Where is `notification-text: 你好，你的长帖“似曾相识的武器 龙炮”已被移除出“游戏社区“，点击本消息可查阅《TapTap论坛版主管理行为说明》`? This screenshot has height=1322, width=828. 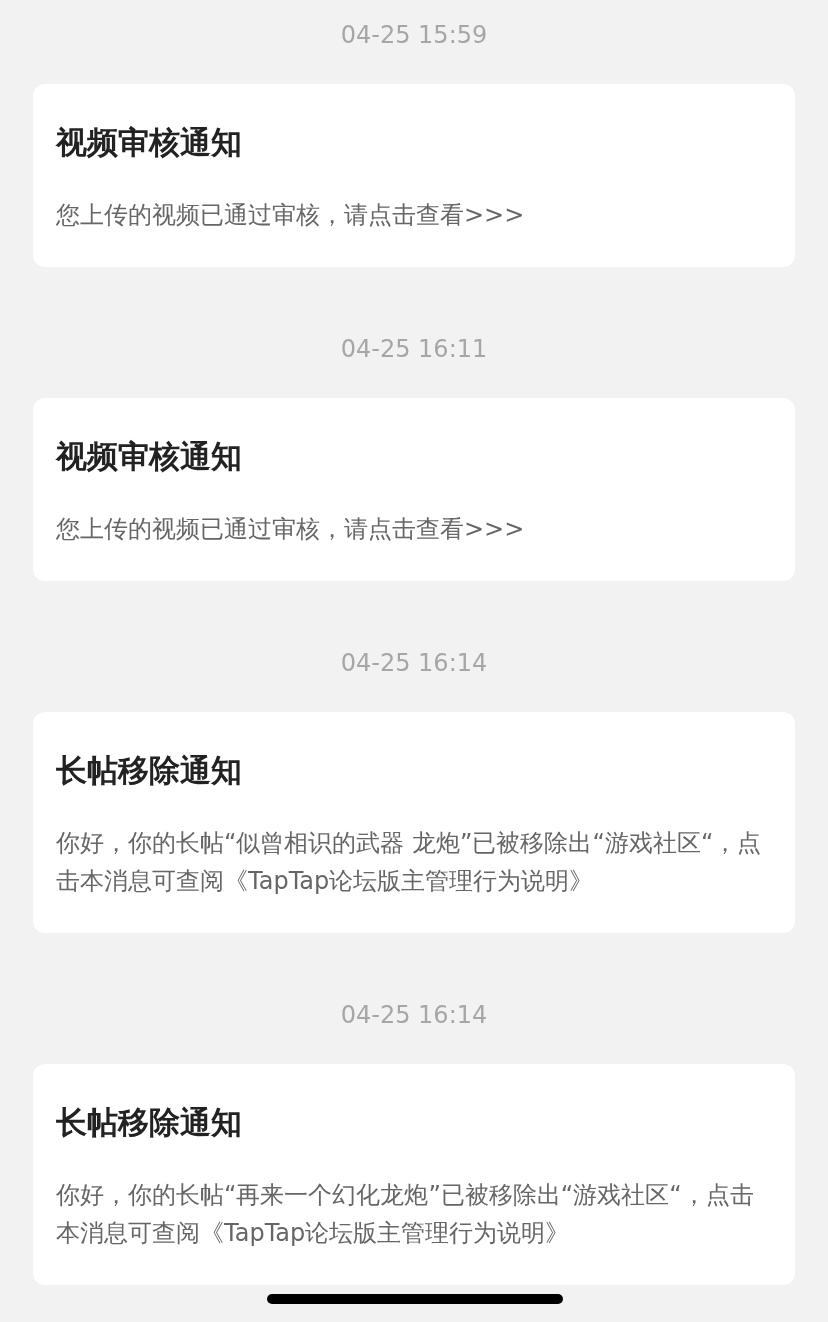 notification-text: 你好，你的长帖“似曾相识的武器 龙炮”已被移除出“游戏社区“，点击本消息可查阅《TapTap论坛版主管理行为说明》 is located at coordinates (409, 862).